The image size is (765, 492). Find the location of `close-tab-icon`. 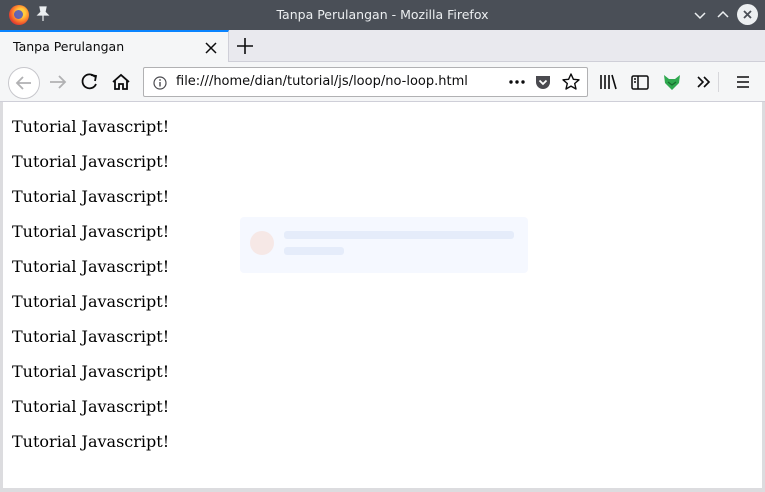

close-tab-icon is located at coordinates (211, 47).